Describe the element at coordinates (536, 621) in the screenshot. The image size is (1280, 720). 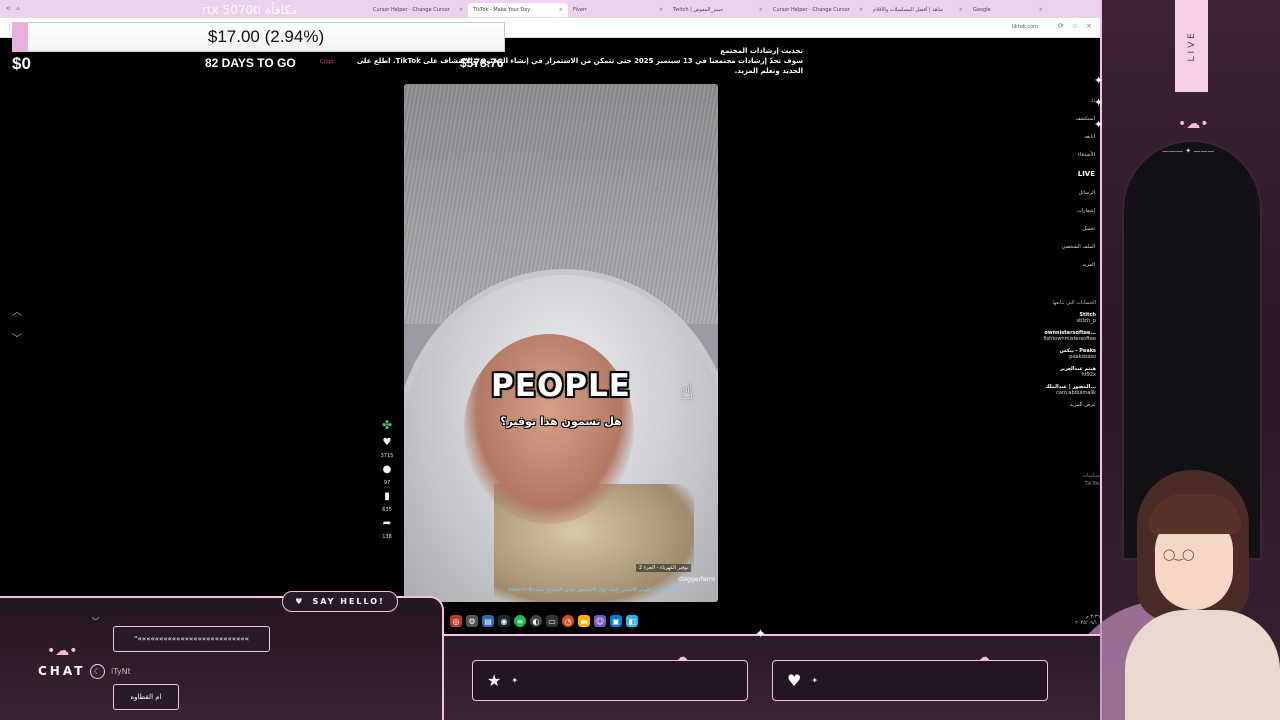
I see `obs-icon: ◐` at that location.